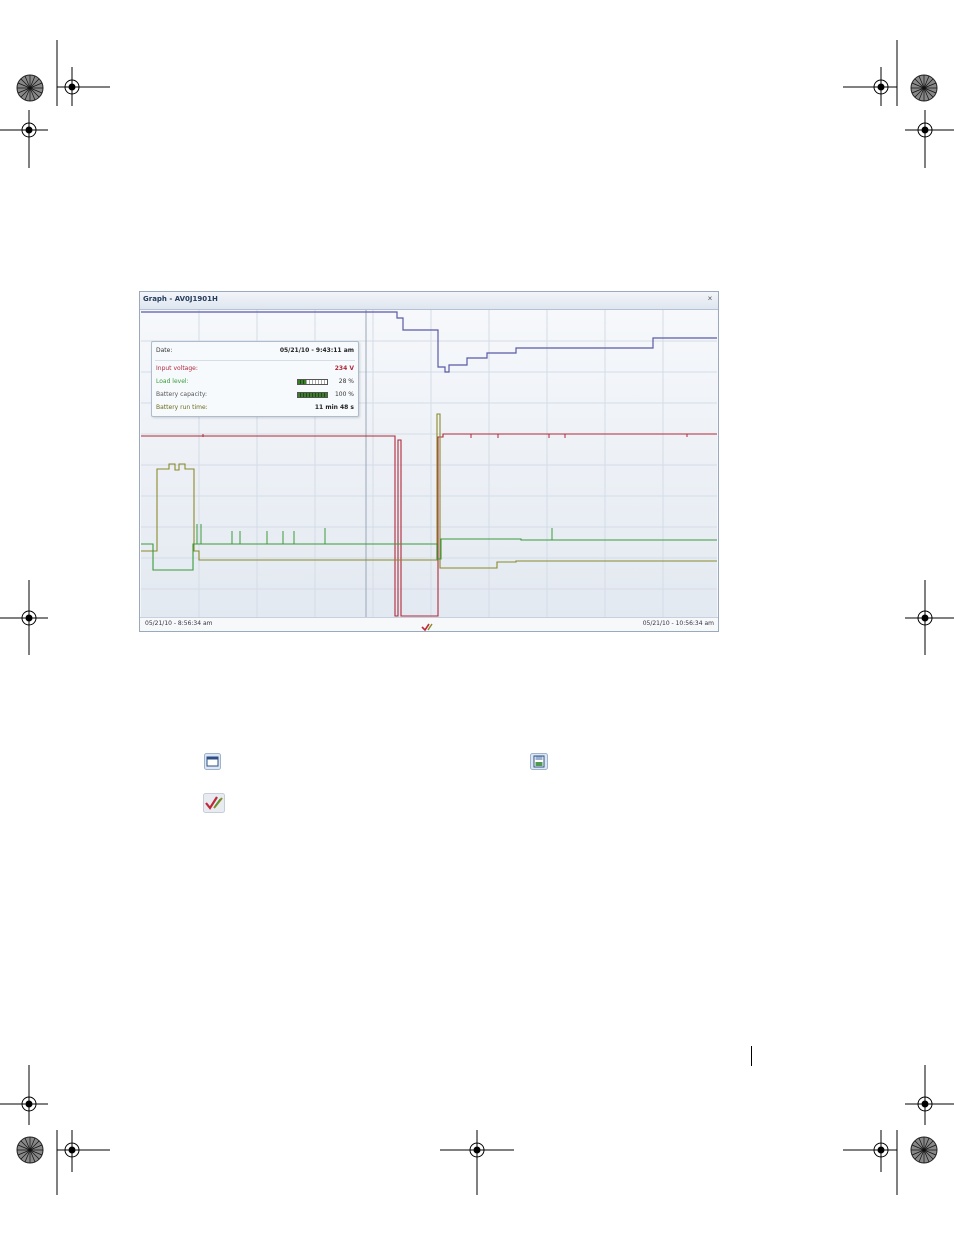  What do you see at coordinates (751, 1056) in the screenshot?
I see `page-number-bar` at bounding box center [751, 1056].